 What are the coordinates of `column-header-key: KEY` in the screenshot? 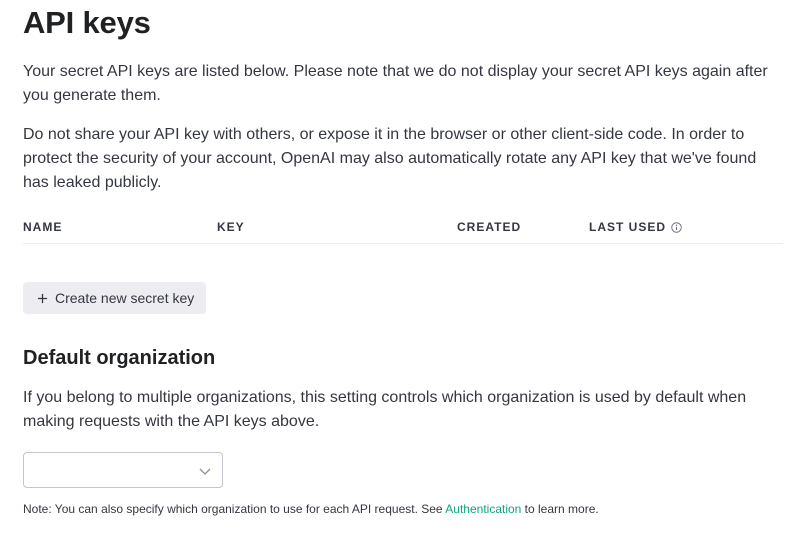 It's located at (231, 227).